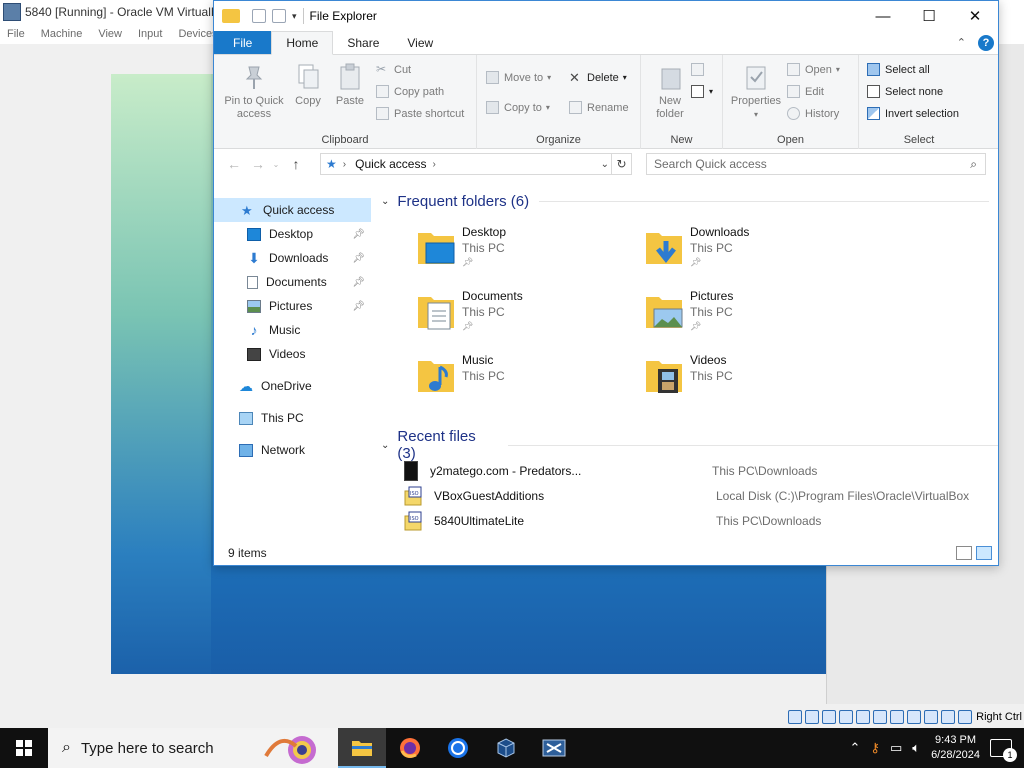 Image resolution: width=1024 pixels, height=768 pixels. What do you see at coordinates (699, 521) in the screenshot?
I see `recent-file-row: ISO 5840UltimateLite This PC\Downloads` at bounding box center [699, 521].